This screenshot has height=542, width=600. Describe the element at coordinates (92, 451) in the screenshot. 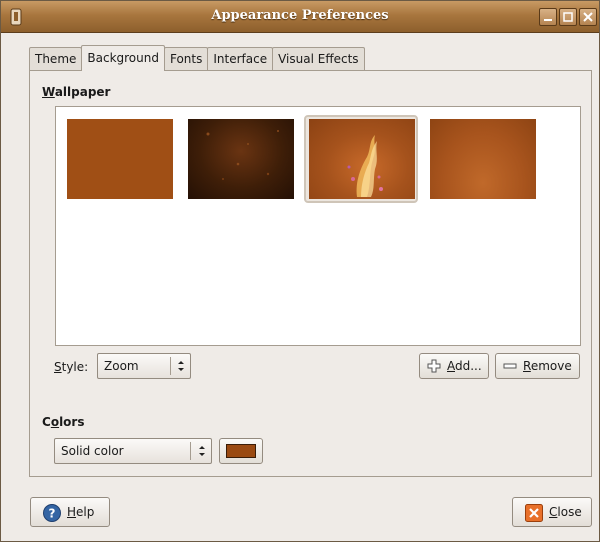

I see `color-mode-value: Solid color` at that location.